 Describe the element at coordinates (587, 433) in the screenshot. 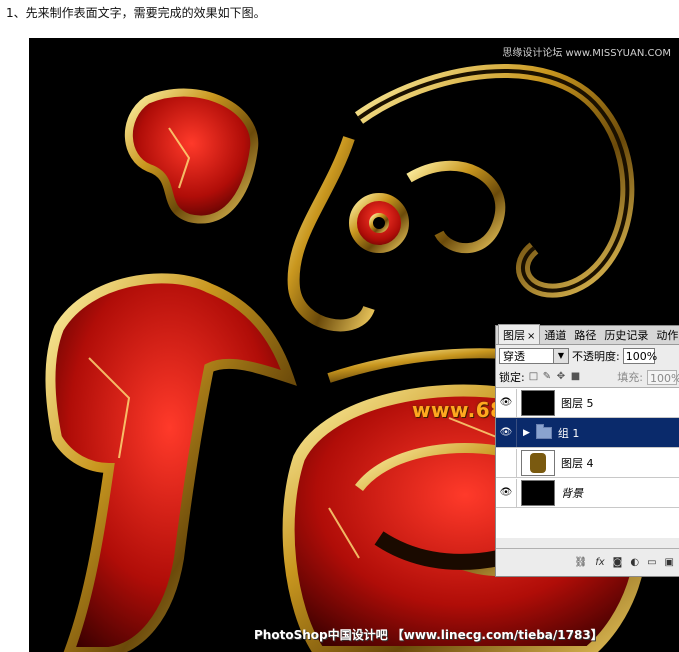

I see `layer-row-group1: 👁 ▶ 组 1` at that location.